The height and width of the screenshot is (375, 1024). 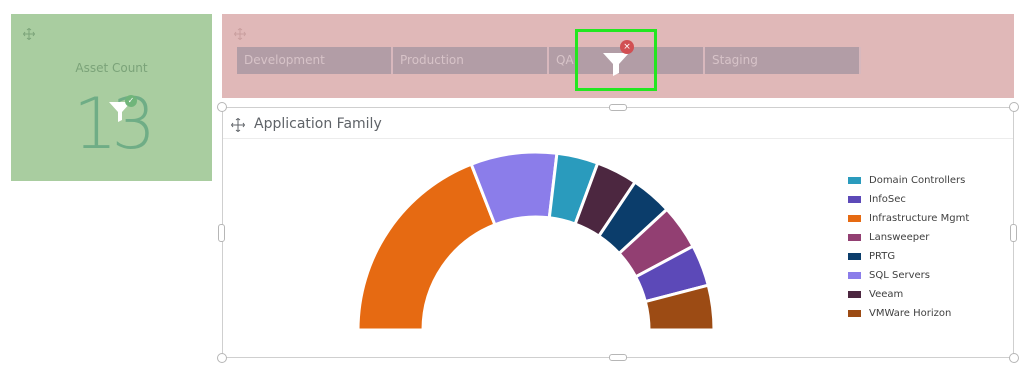 I want to click on close-icon: ×, so click(x=627, y=47).